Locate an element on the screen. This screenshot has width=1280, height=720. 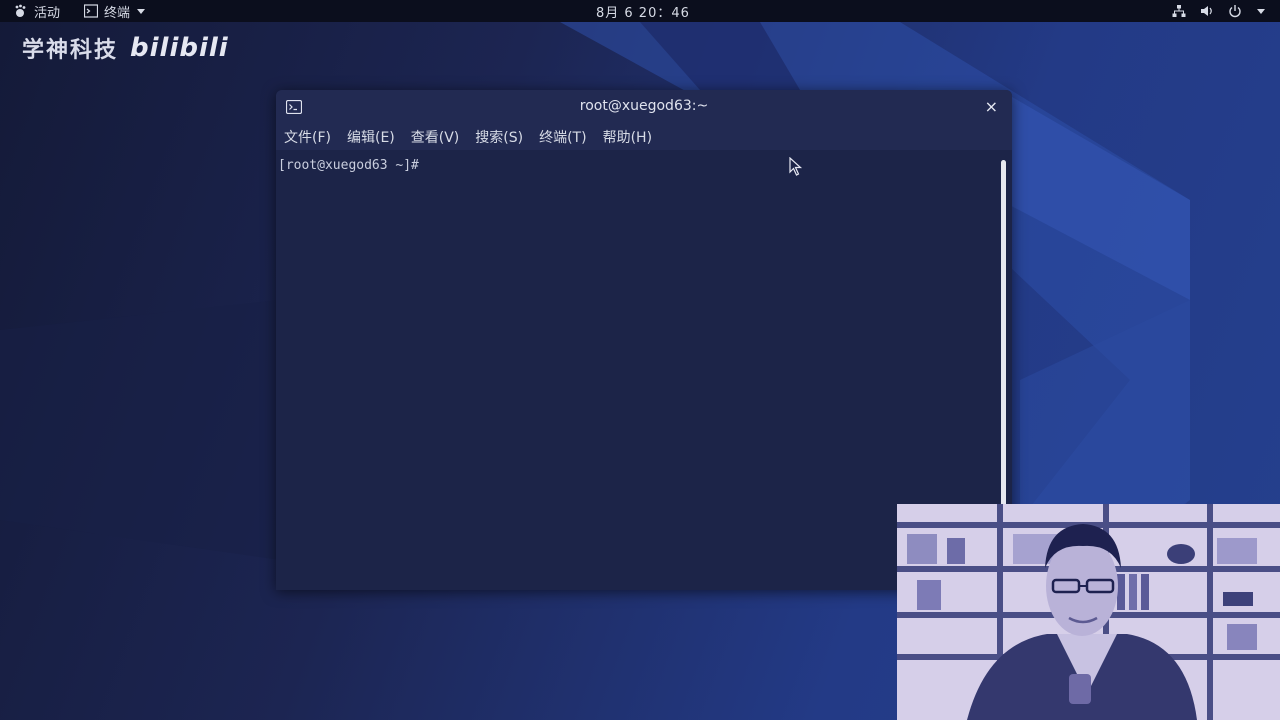
webcam-overlay is located at coordinates (1088, 612).